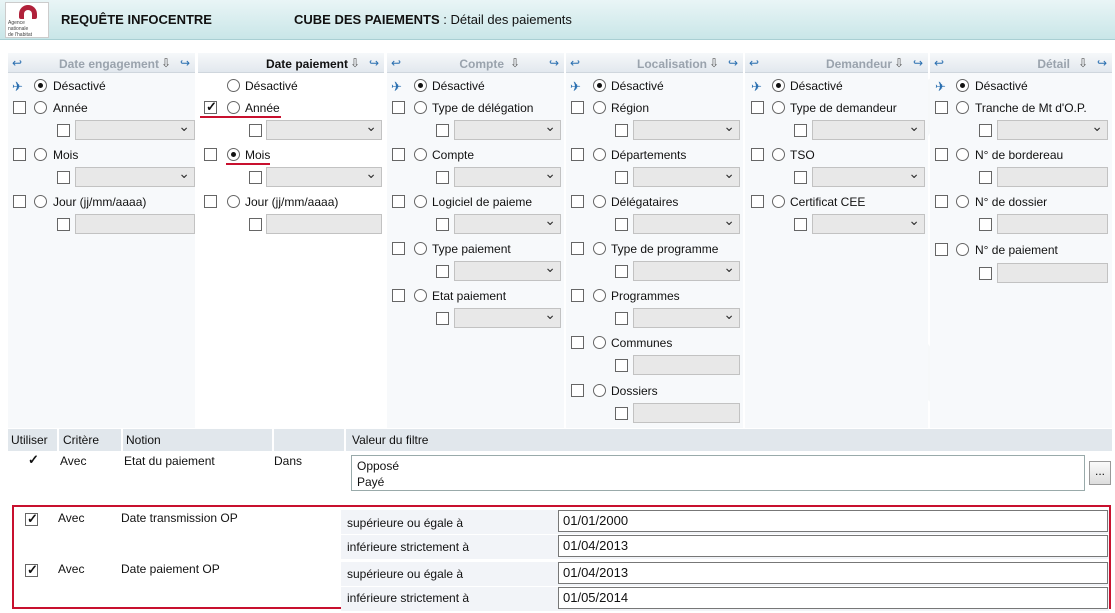 This screenshot has height=613, width=1115. Describe the element at coordinates (833, 573) in the screenshot. I see `row3-val1-input: 01/04/2013` at that location.